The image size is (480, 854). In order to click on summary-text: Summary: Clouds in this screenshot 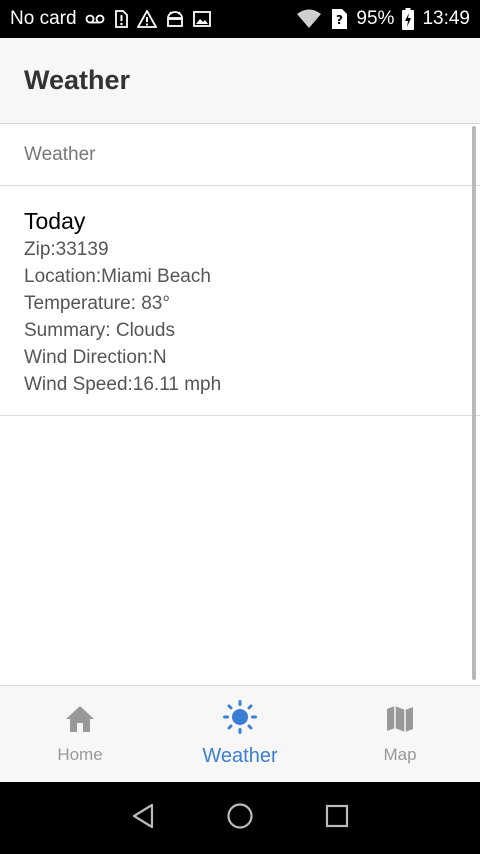, I will do `click(99, 330)`.